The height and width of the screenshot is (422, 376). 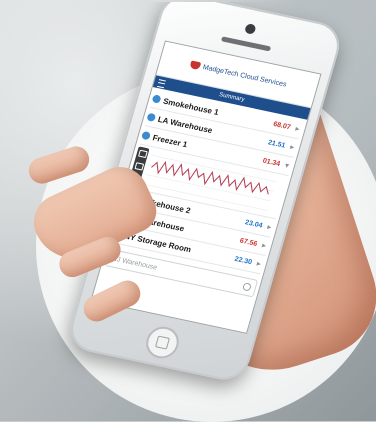 I want to click on home-button, so click(x=162, y=342).